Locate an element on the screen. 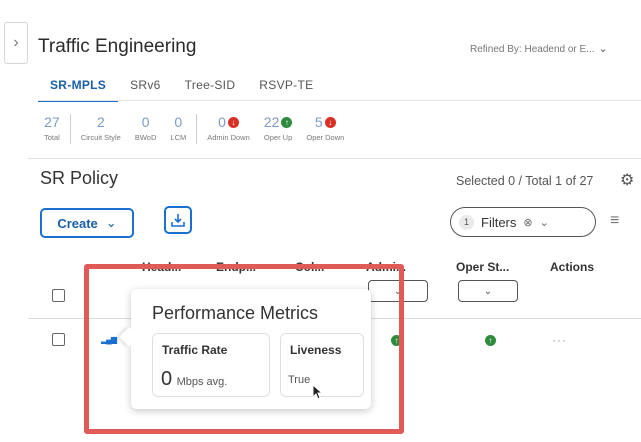 The image size is (641, 442). stat-circuit-style: 2 Circuit Style is located at coordinates (101, 128).